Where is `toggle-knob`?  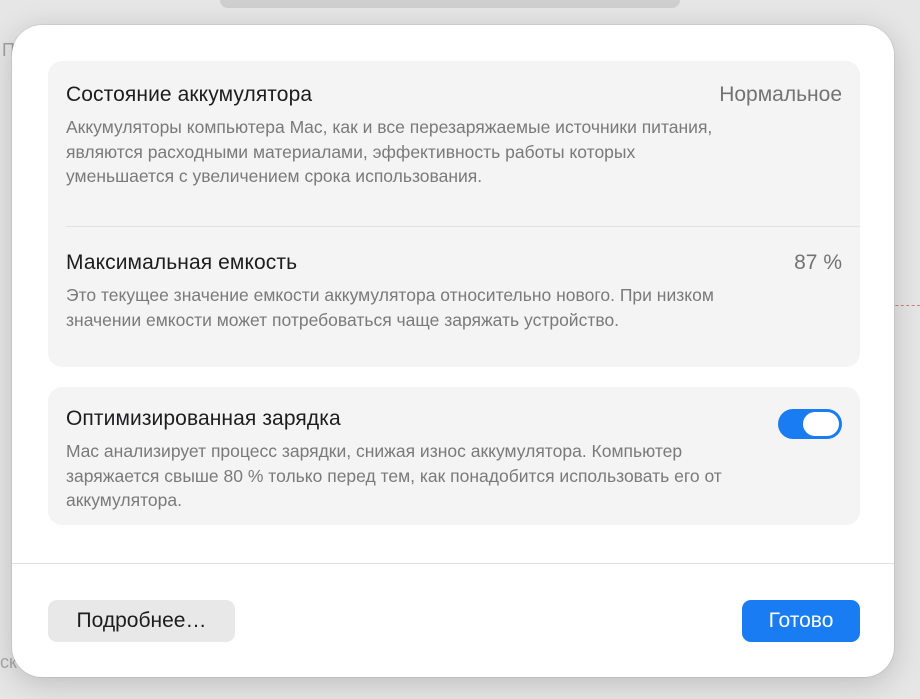 toggle-knob is located at coordinates (821, 424).